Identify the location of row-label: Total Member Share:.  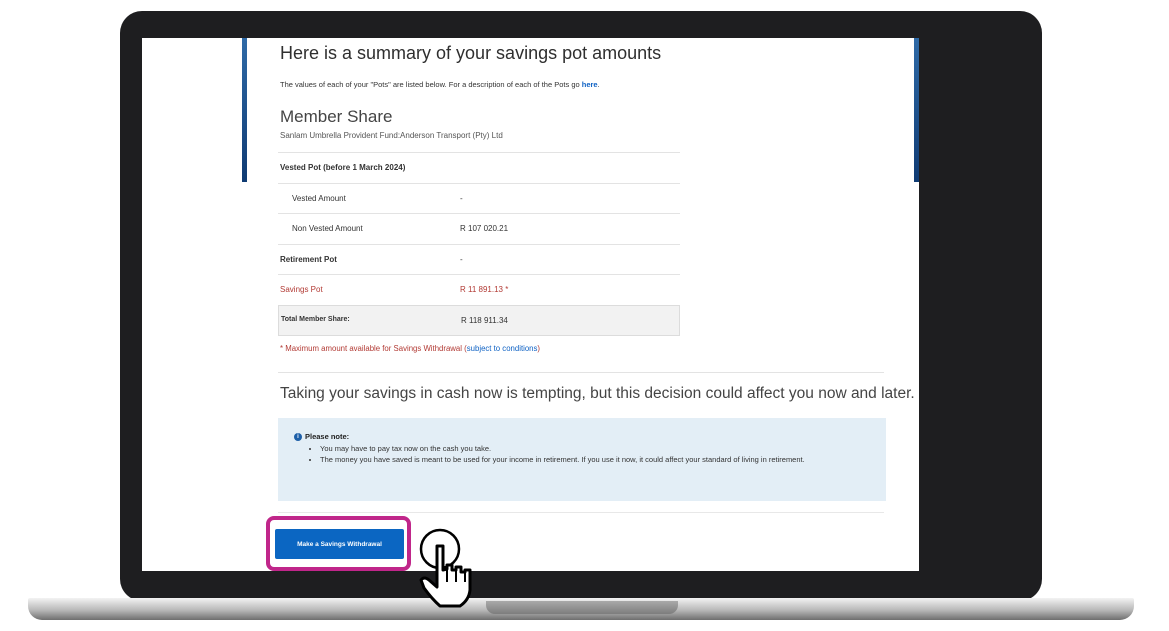
(315, 319).